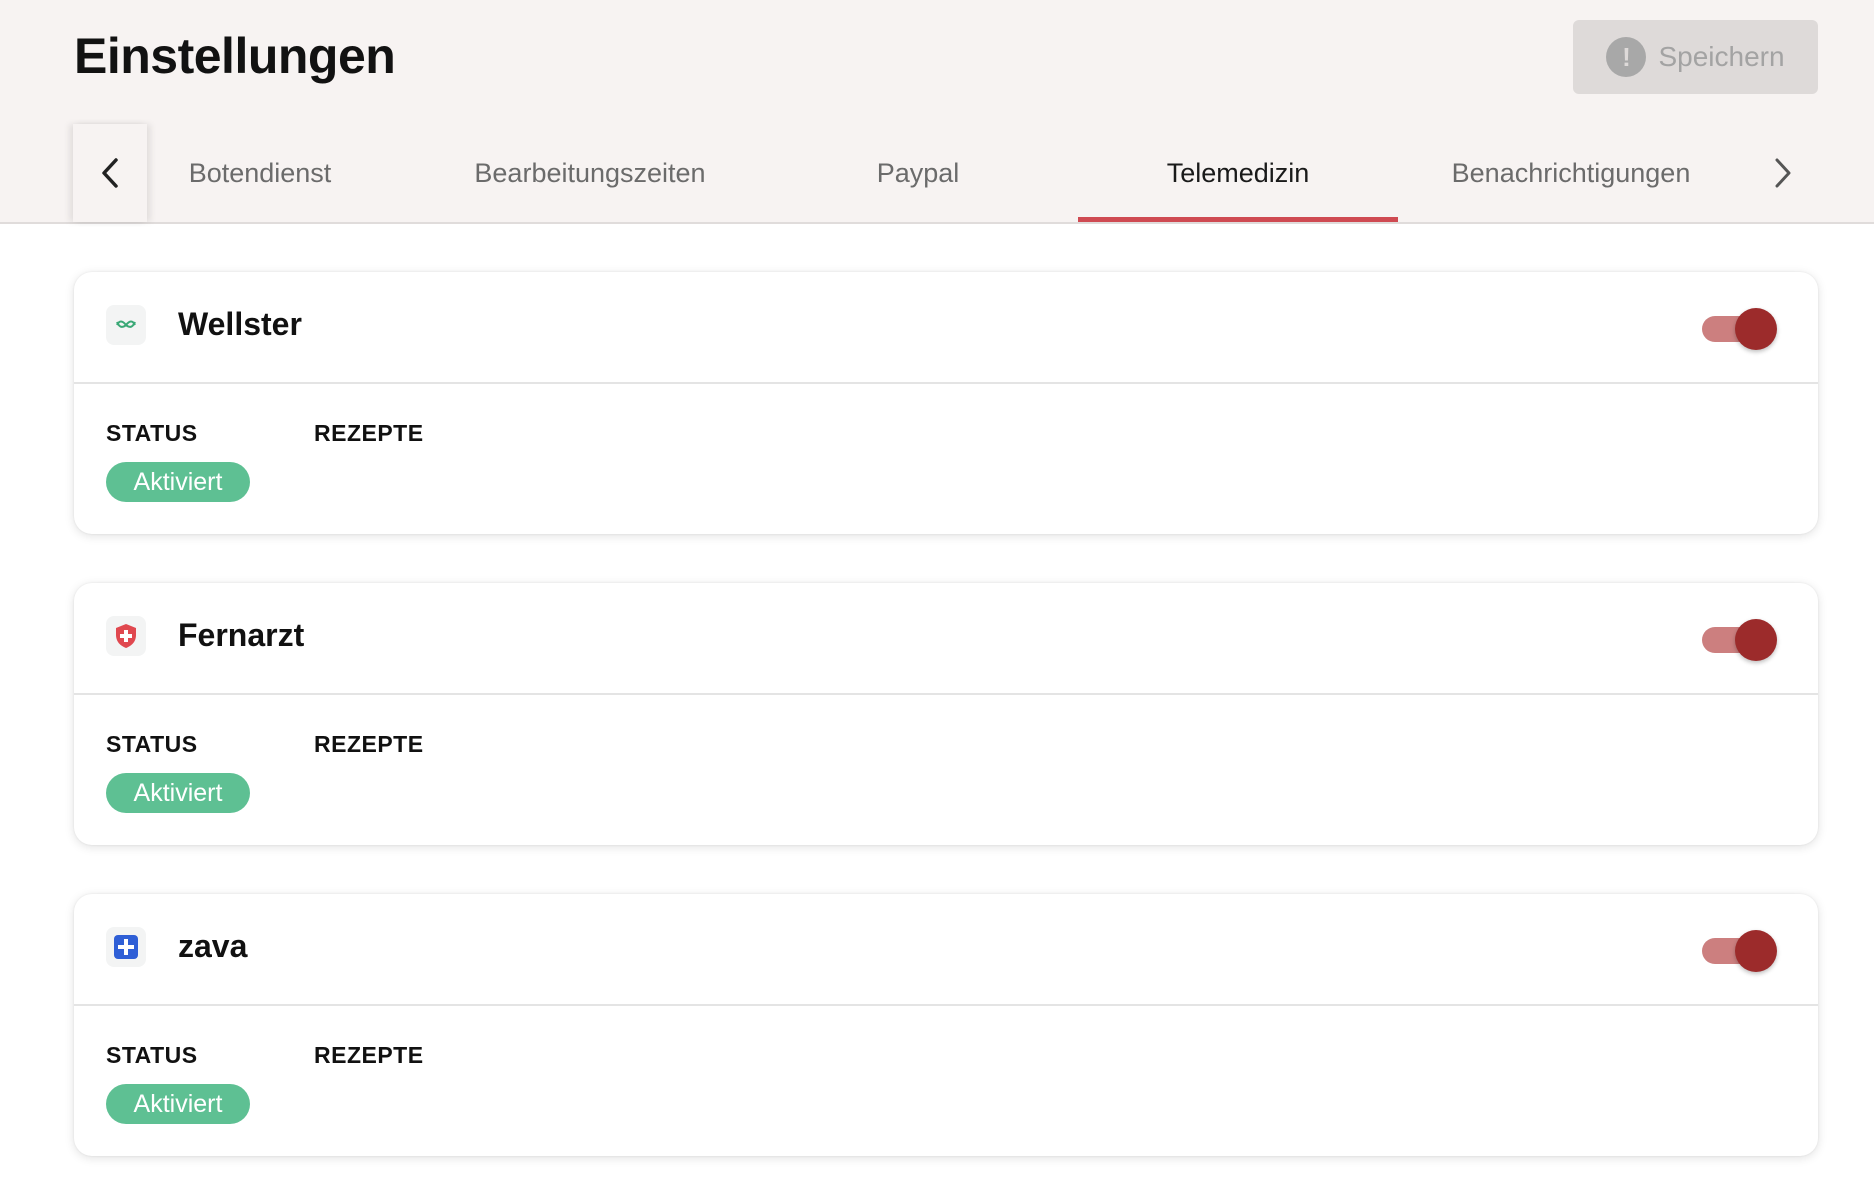  Describe the element at coordinates (126, 636) in the screenshot. I see `fernarzt-shield-icon` at that location.